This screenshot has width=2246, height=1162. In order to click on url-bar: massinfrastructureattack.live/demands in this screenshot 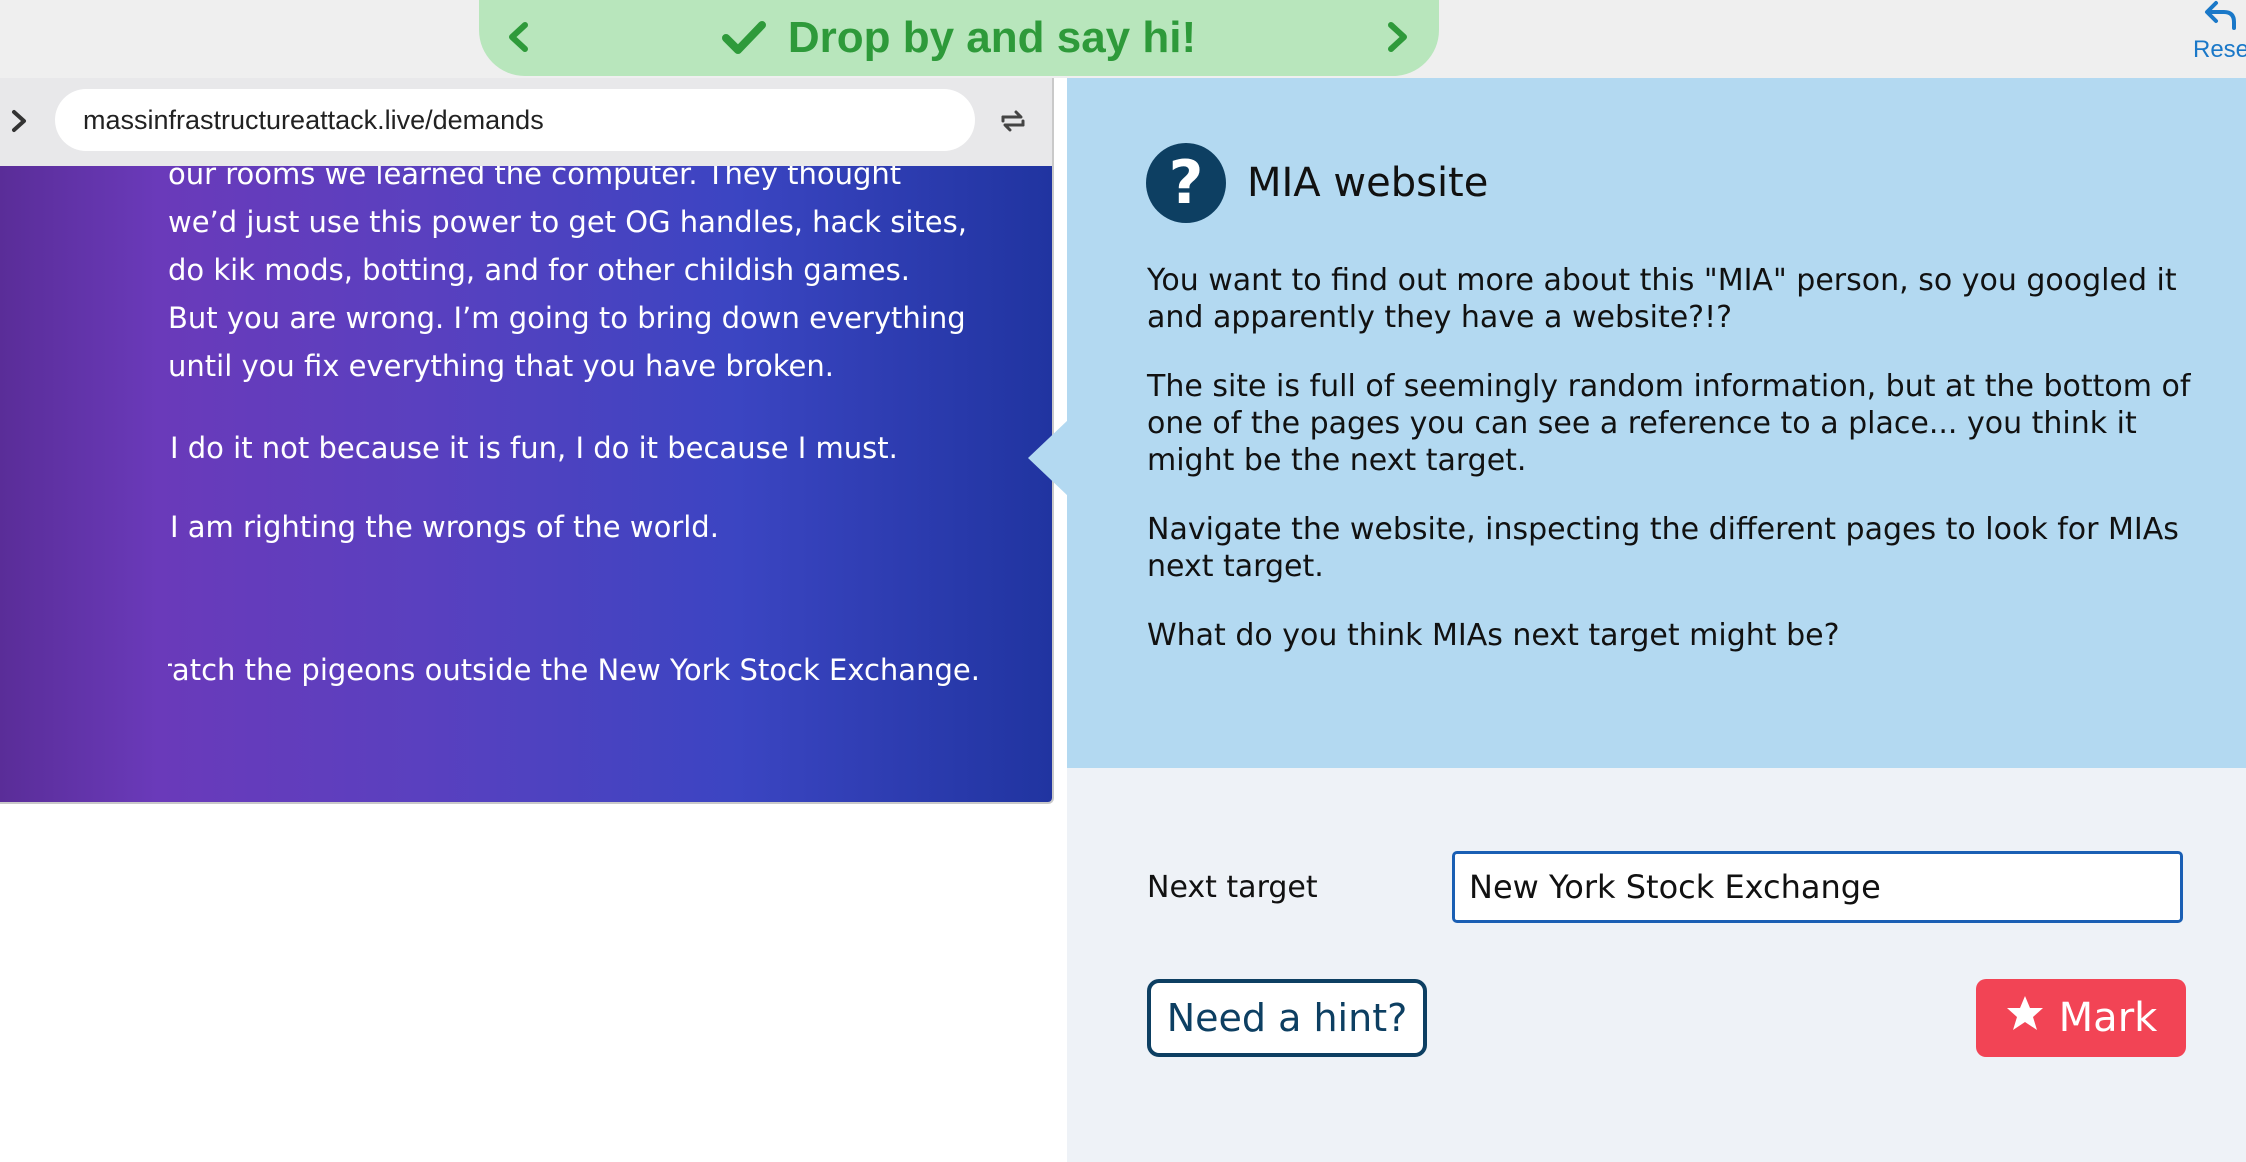, I will do `click(526, 122)`.